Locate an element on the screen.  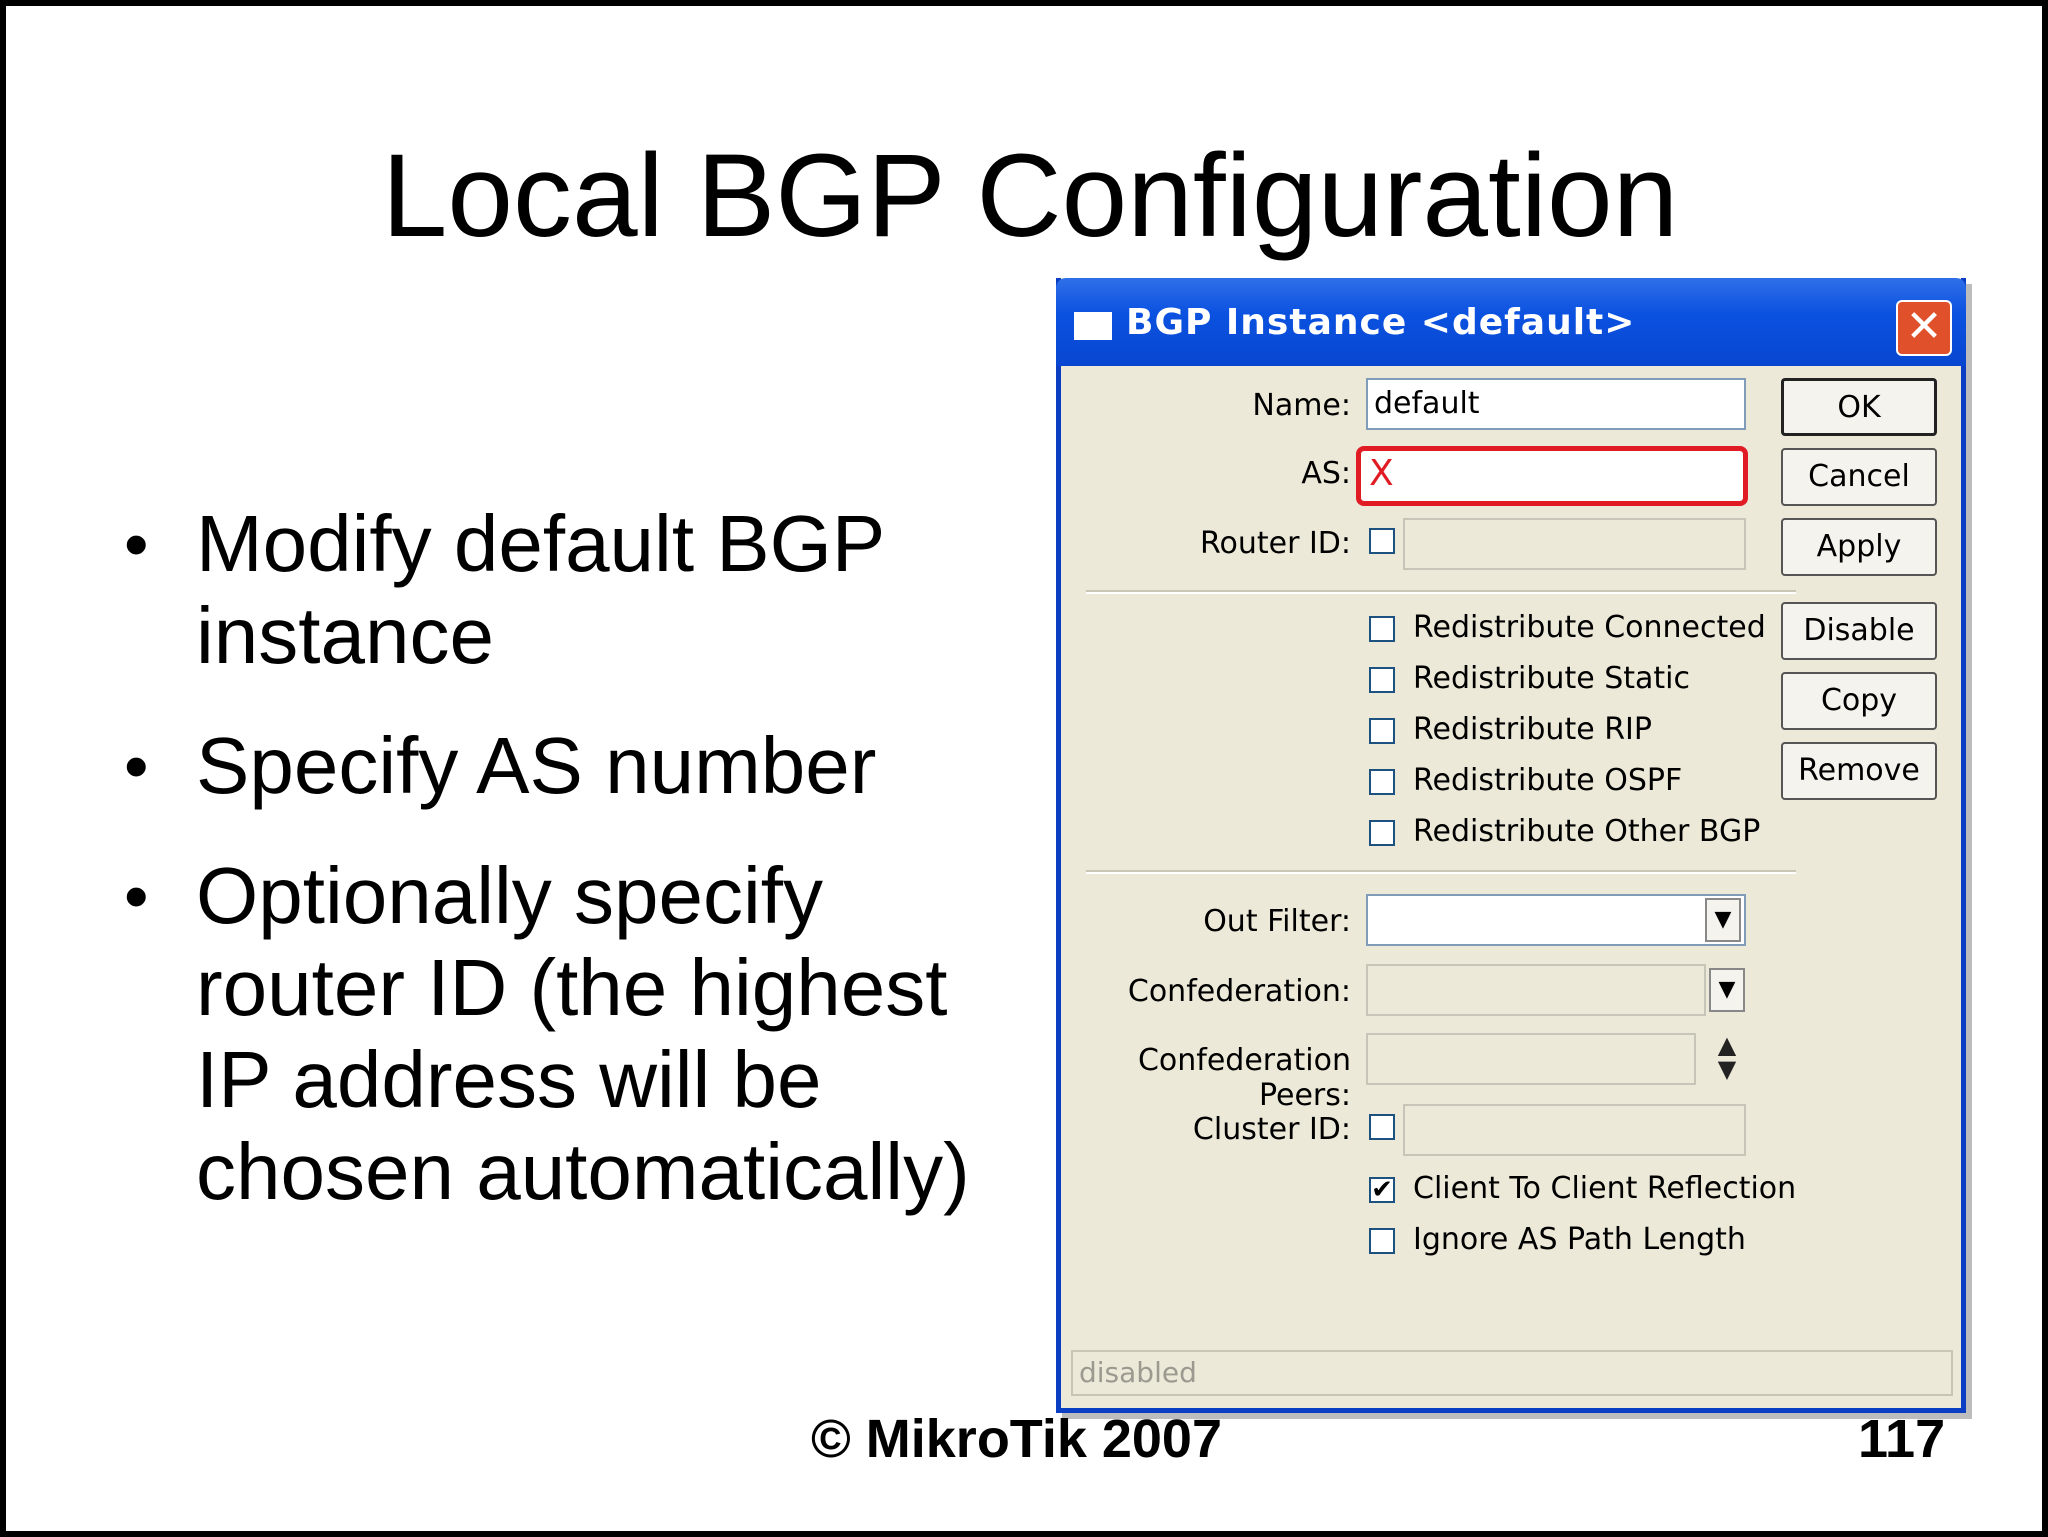
client-to-client-reflection-checkbox: ✔ is located at coordinates (1382, 1190).